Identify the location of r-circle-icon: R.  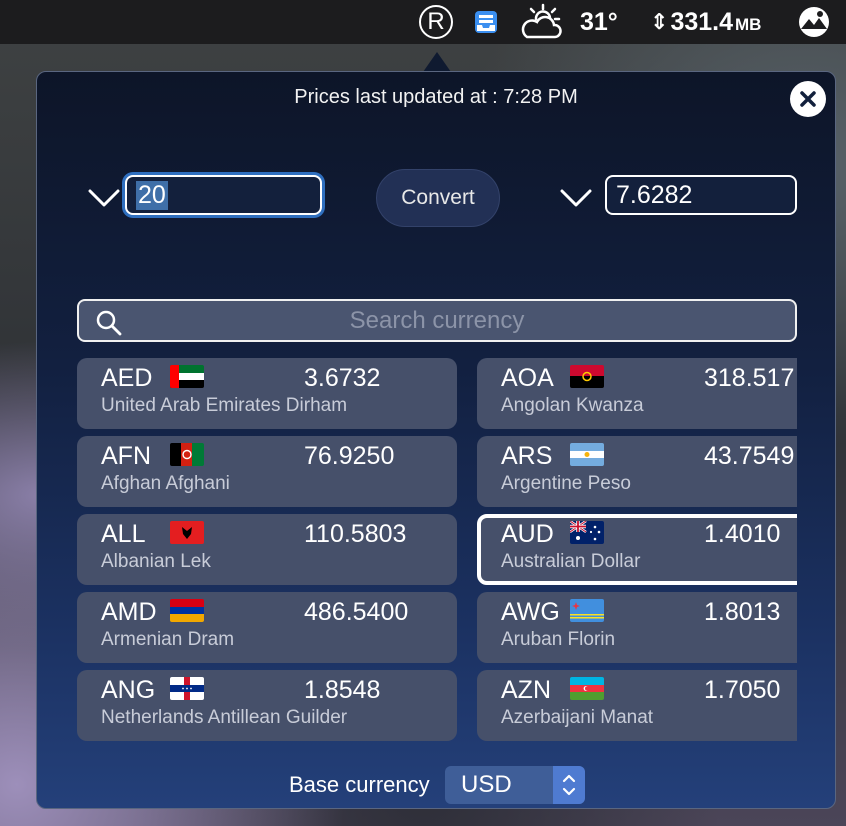
(436, 22).